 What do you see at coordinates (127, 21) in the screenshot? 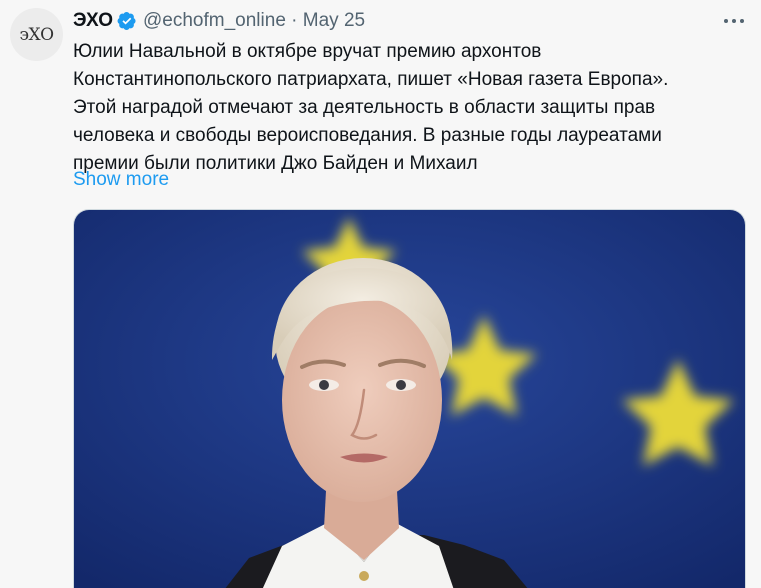
I see `verified-badge-icon` at bounding box center [127, 21].